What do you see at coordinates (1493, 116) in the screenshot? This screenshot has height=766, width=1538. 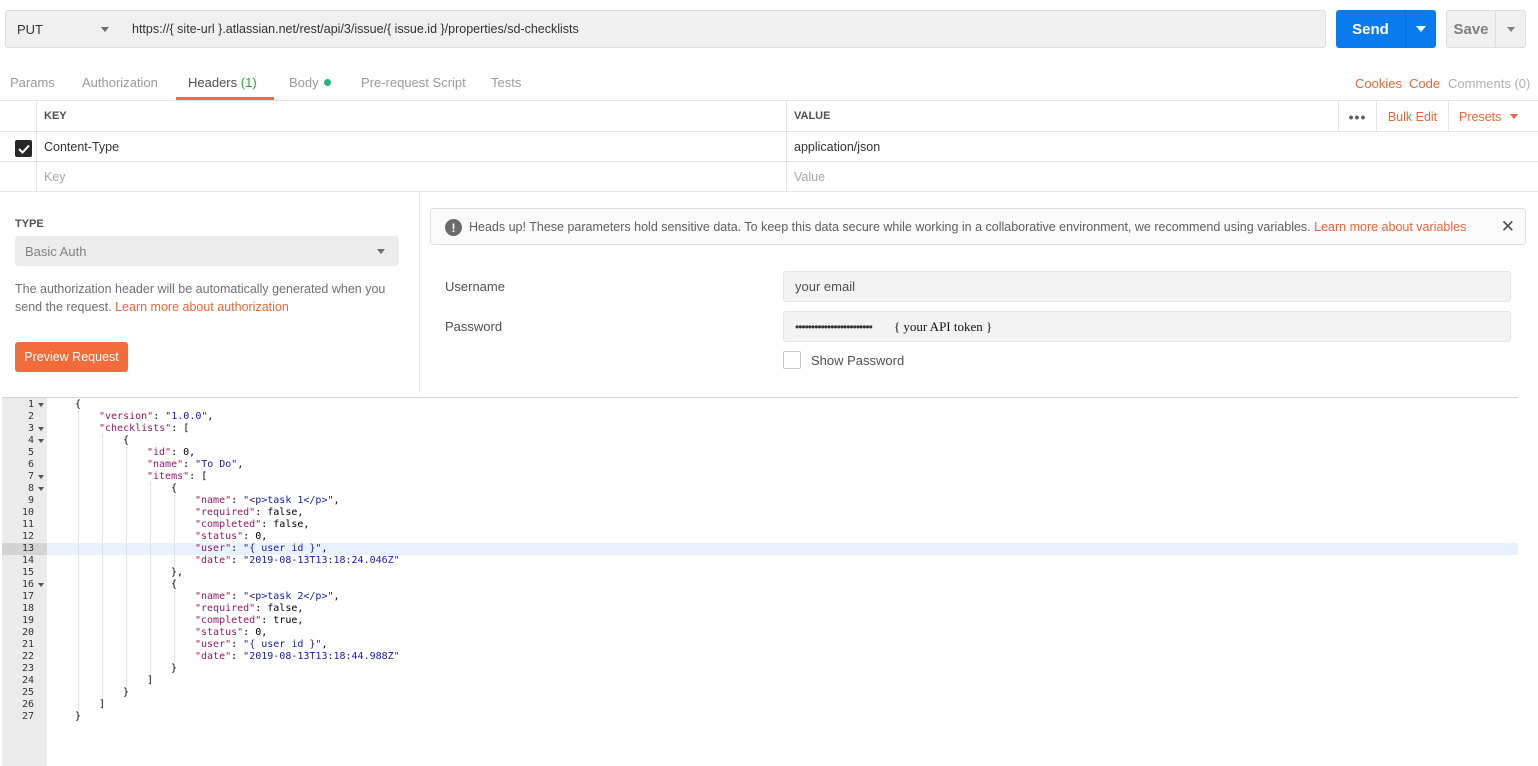 I see `presets-dropdown: Presets` at bounding box center [1493, 116].